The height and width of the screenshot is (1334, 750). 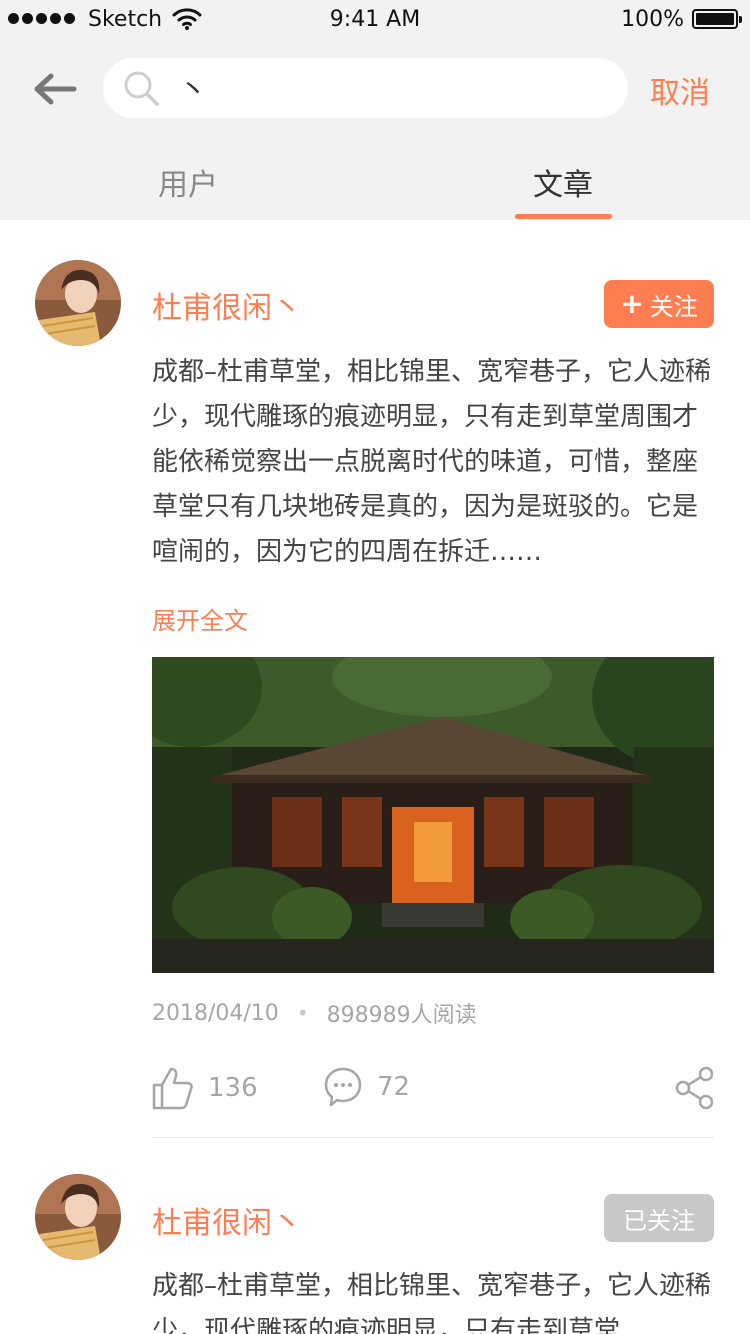 What do you see at coordinates (432, 1302) in the screenshot?
I see `post-text: 成都–杜甫草堂，相比锦里、宽窄巷子，它人迹稀少，现代雕琢的痕迹明显，只有走到草堂` at bounding box center [432, 1302].